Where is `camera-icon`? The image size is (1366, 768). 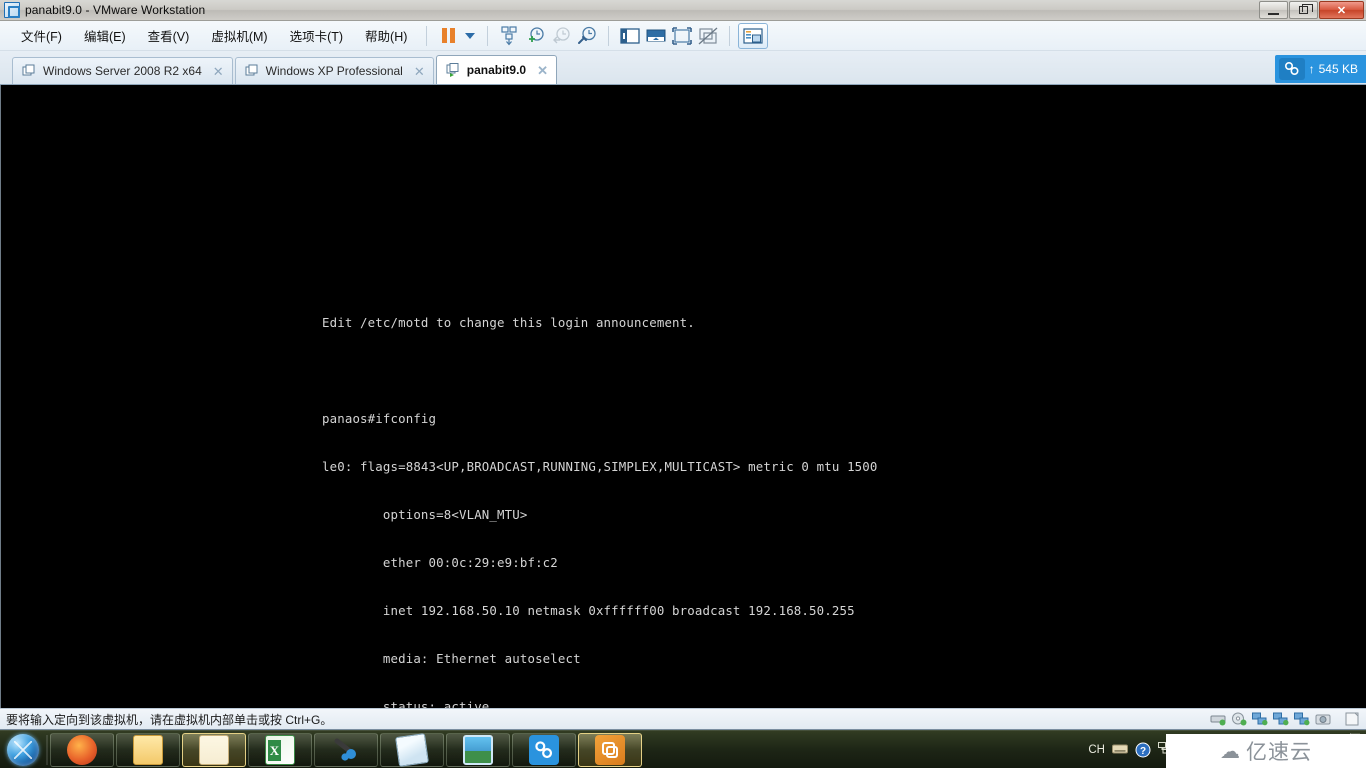
camera-icon is located at coordinates (1323, 719).